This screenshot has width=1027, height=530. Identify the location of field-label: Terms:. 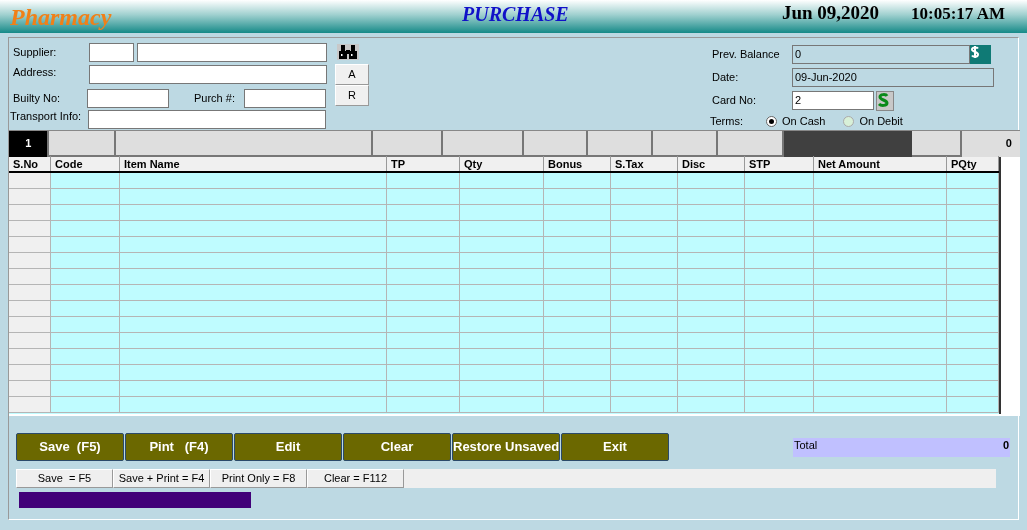
(727, 122).